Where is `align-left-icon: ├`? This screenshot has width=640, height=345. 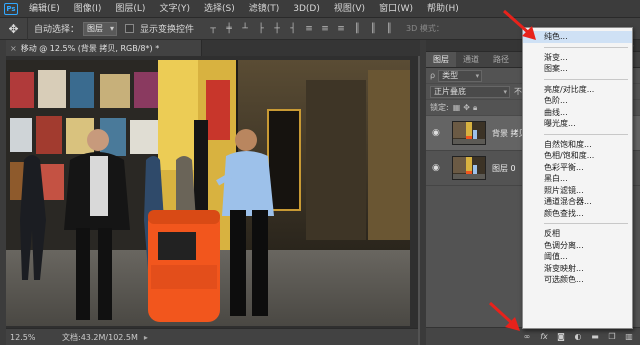
align-left-icon: ├ is located at coordinates (261, 29).